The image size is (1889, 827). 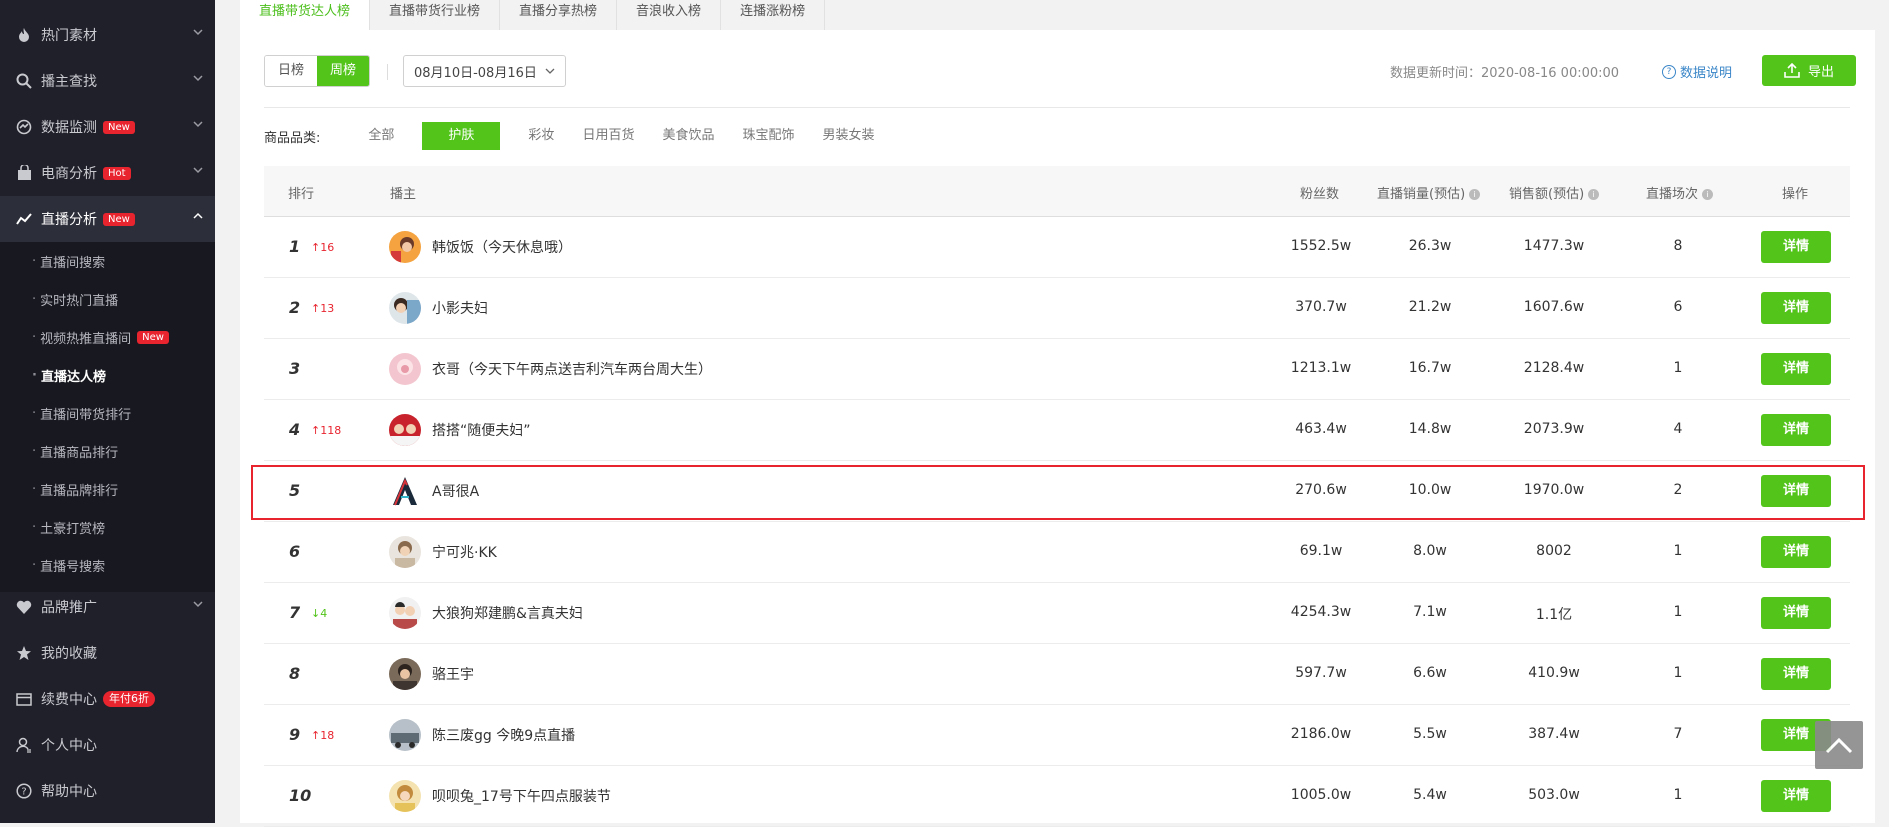 What do you see at coordinates (461, 136) in the screenshot?
I see `category-skincare: 护肤` at bounding box center [461, 136].